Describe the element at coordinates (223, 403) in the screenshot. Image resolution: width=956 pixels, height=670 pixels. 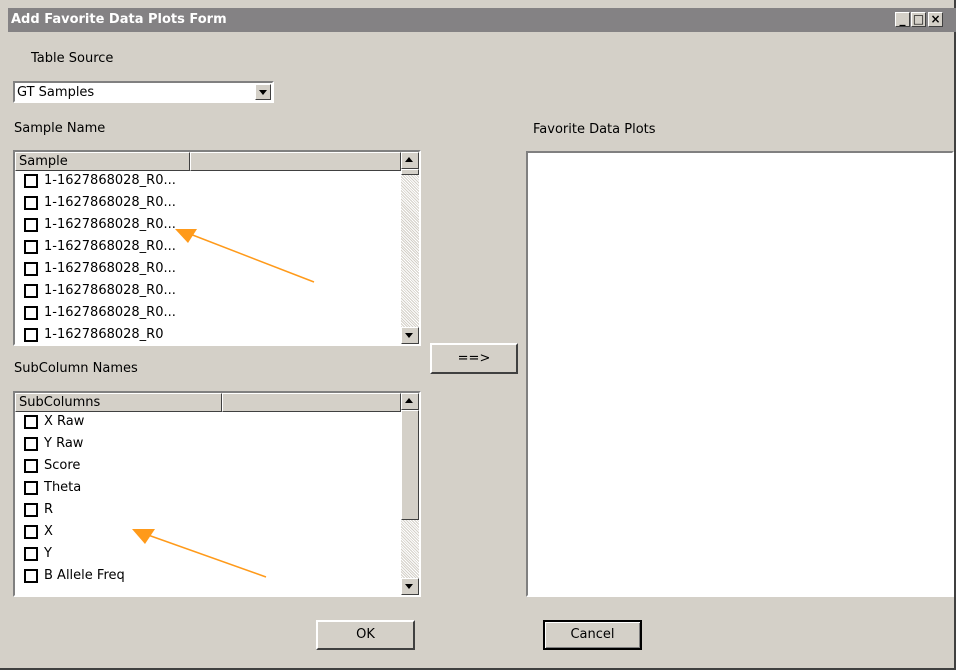
I see `annotation-arrows` at that location.